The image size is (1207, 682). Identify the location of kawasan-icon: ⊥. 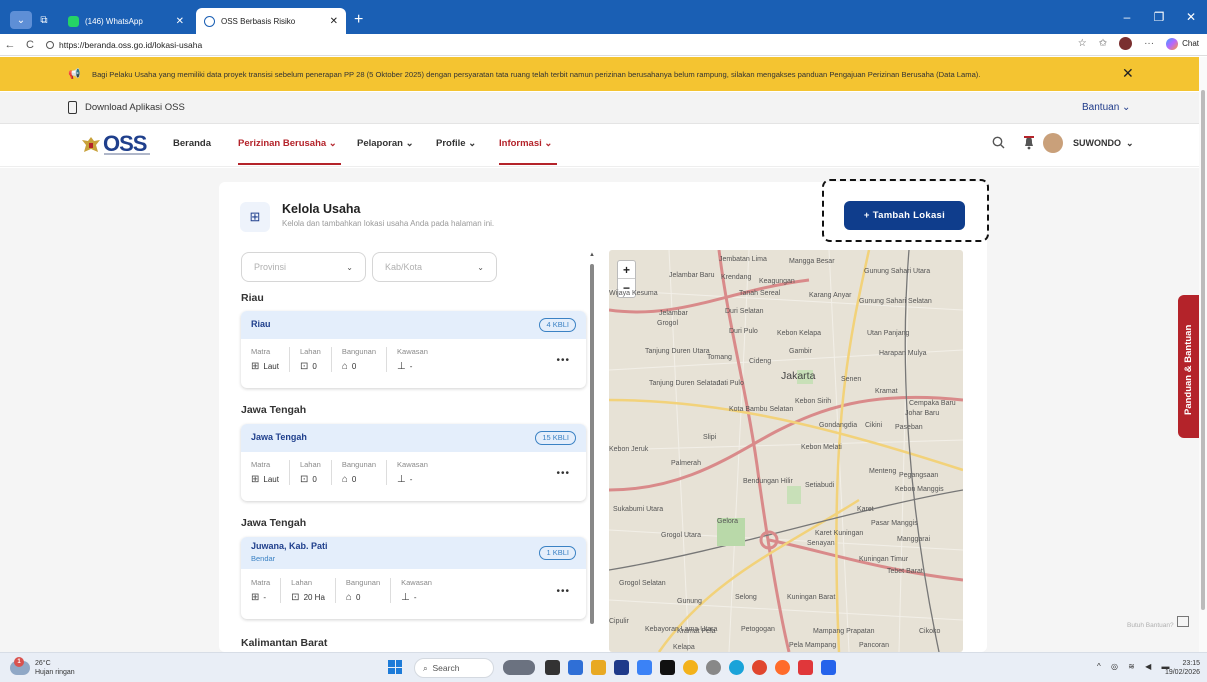
(401, 366).